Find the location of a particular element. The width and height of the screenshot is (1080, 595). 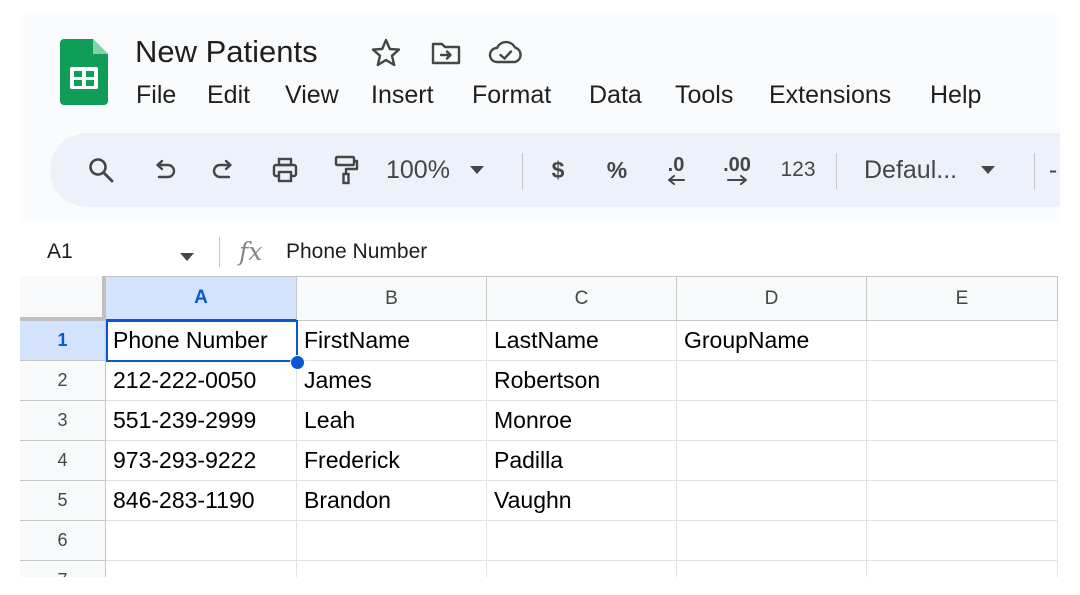

cell-b5: Brandon is located at coordinates (392, 501).